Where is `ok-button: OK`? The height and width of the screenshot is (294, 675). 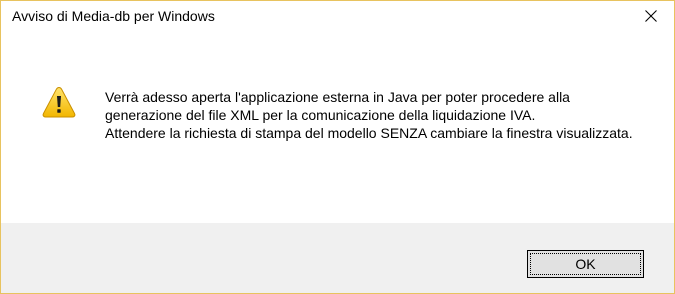 ok-button: OK is located at coordinates (585, 264).